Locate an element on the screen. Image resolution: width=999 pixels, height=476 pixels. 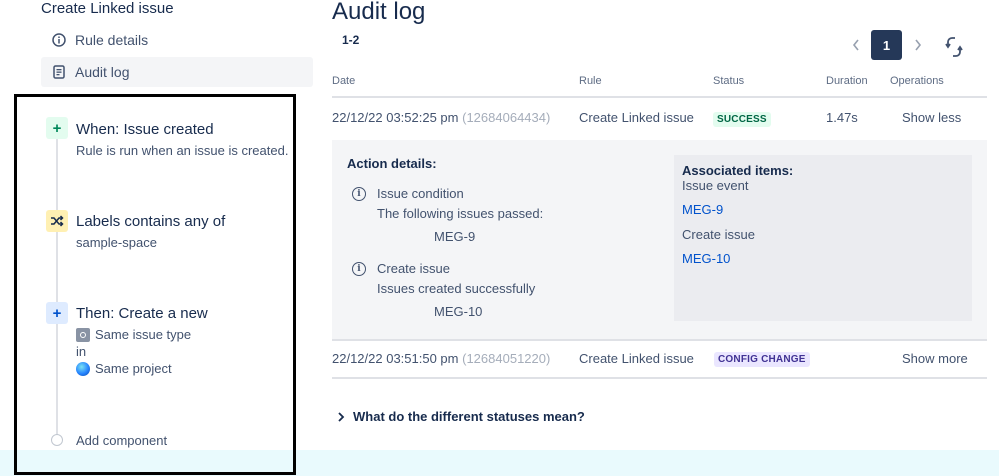
status-badge: SUCCESS is located at coordinates (742, 119).